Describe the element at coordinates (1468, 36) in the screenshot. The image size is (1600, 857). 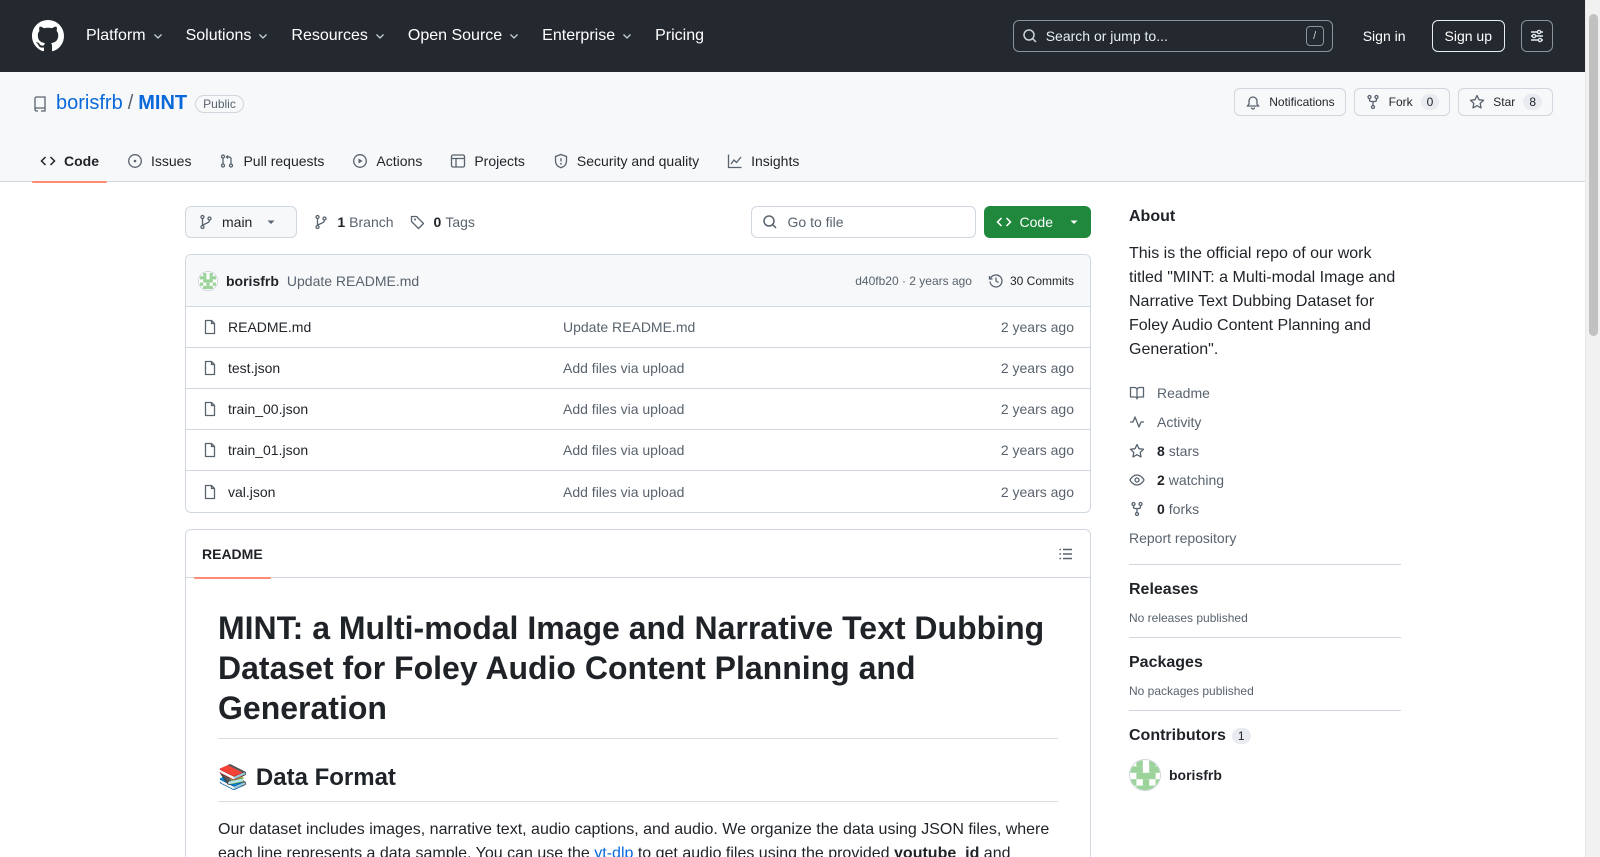
I see `sign-up-button: Sign up` at that location.